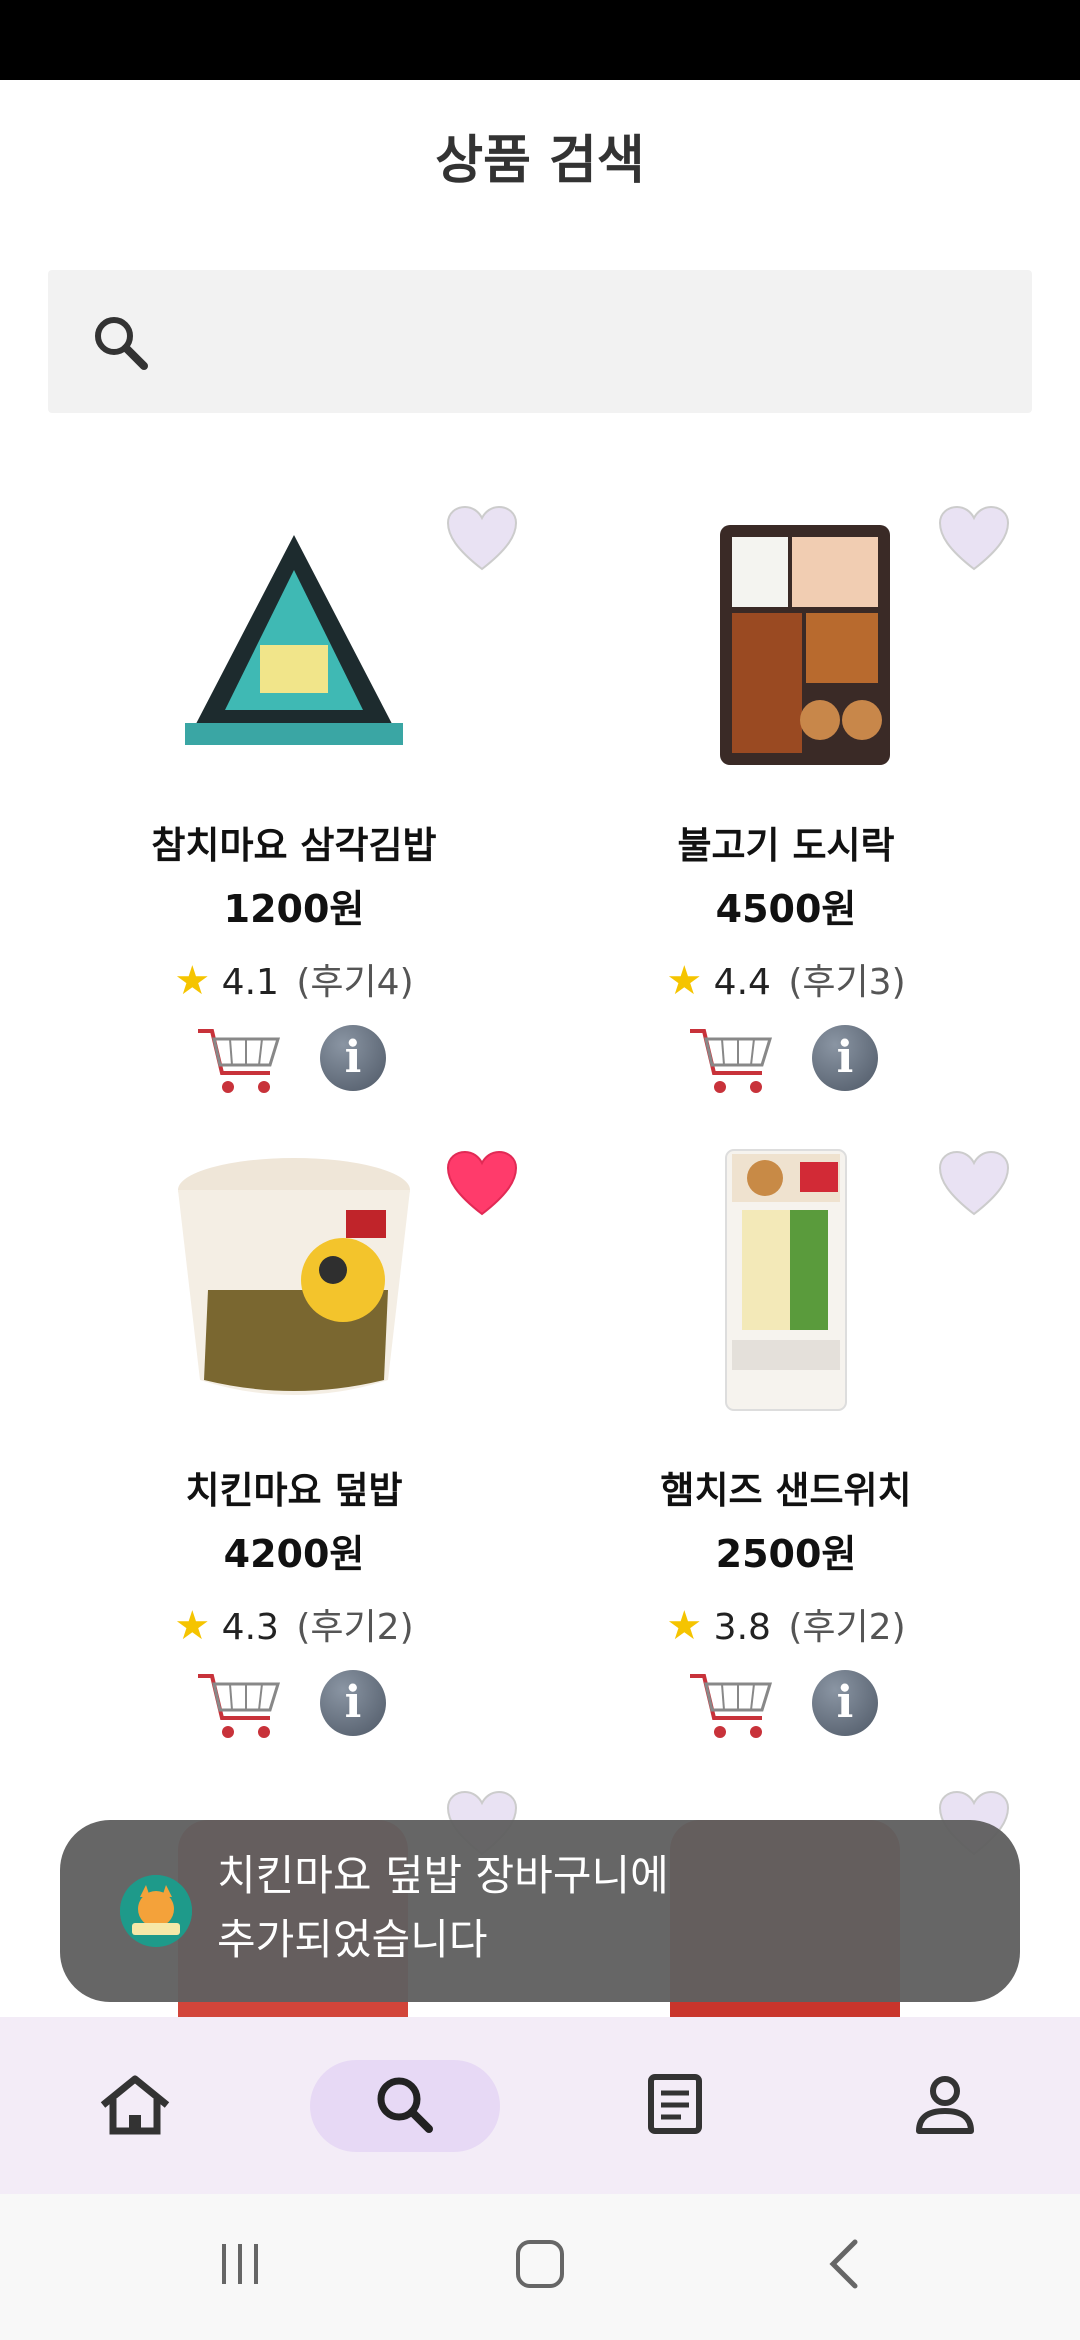  Describe the element at coordinates (156, 1911) in the screenshot. I see `app-logo-icon` at that location.